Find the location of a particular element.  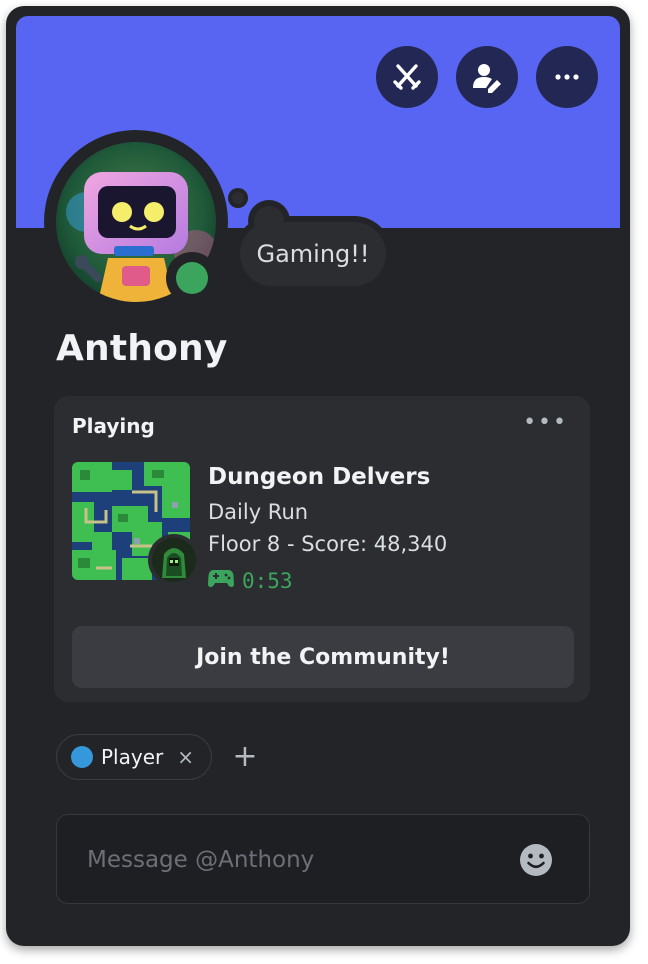

message-input is located at coordinates (287, 860).